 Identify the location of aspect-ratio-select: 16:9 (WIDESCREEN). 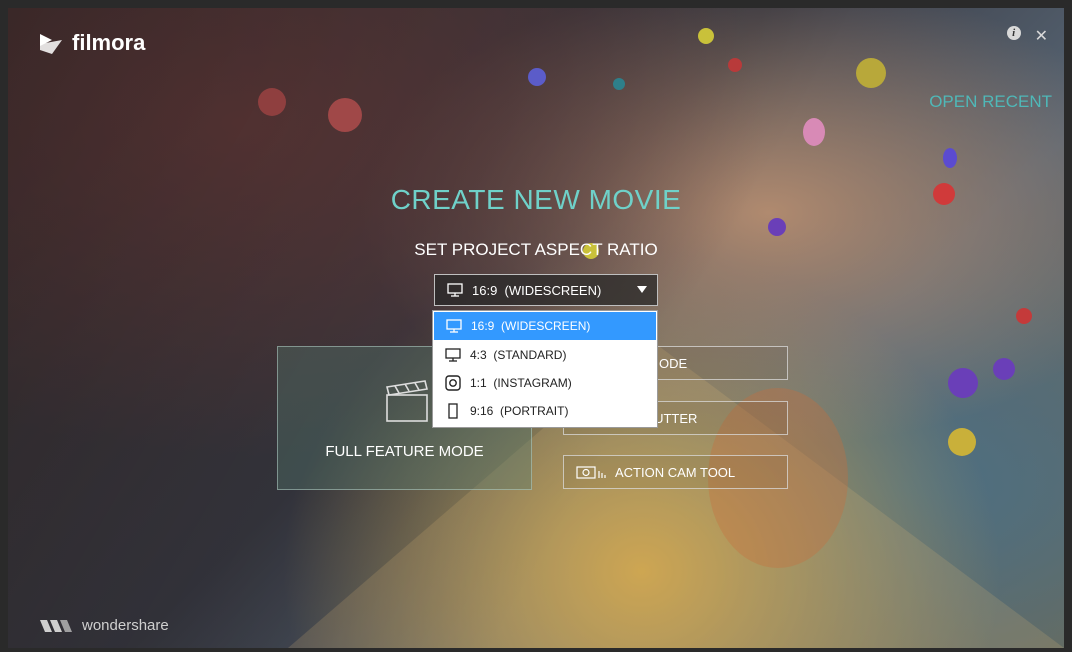
(546, 290).